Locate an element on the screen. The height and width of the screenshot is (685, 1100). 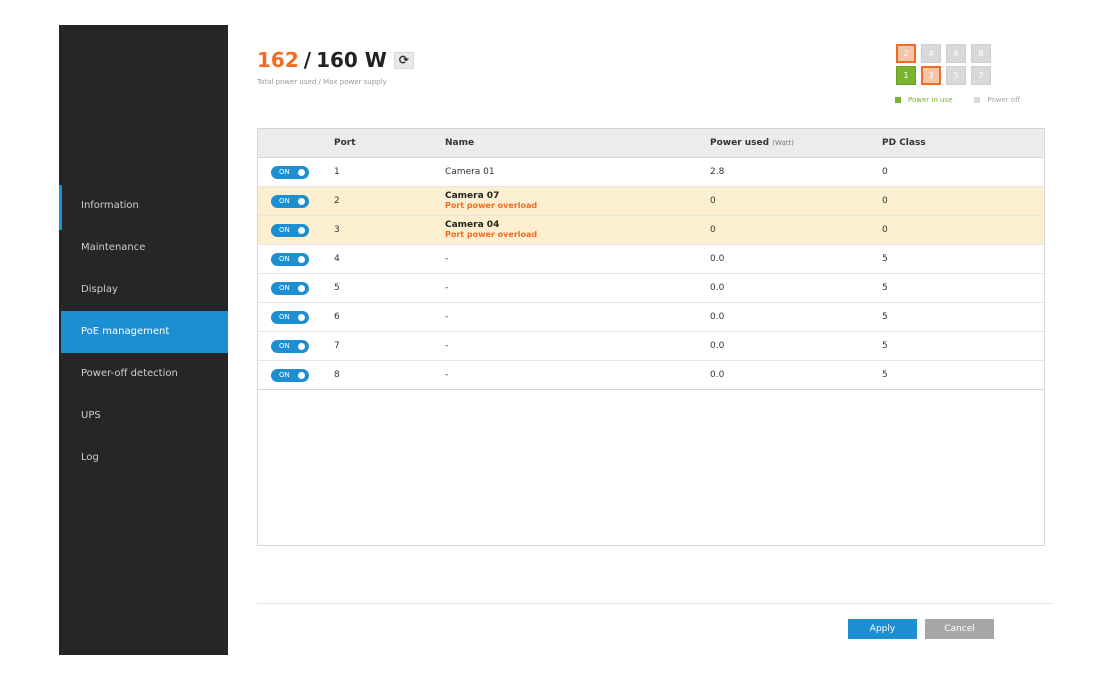
cell-power-used: 2.8 is located at coordinates (717, 172).